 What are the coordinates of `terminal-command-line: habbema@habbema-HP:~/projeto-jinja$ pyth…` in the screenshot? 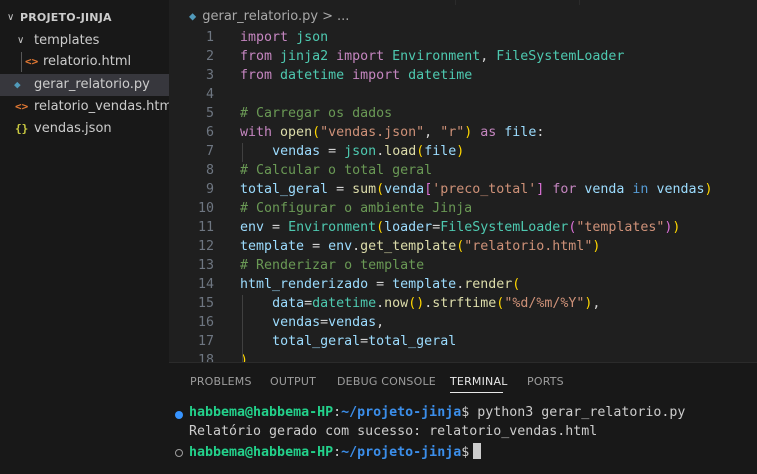 It's located at (437, 412).